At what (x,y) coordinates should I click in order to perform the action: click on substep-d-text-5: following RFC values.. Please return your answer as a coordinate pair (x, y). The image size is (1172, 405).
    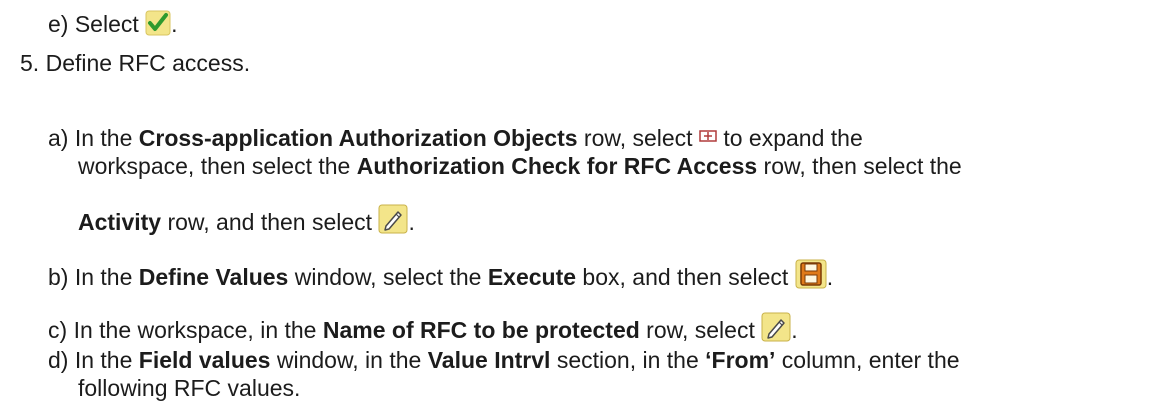
    Looking at the image, I should click on (189, 388).